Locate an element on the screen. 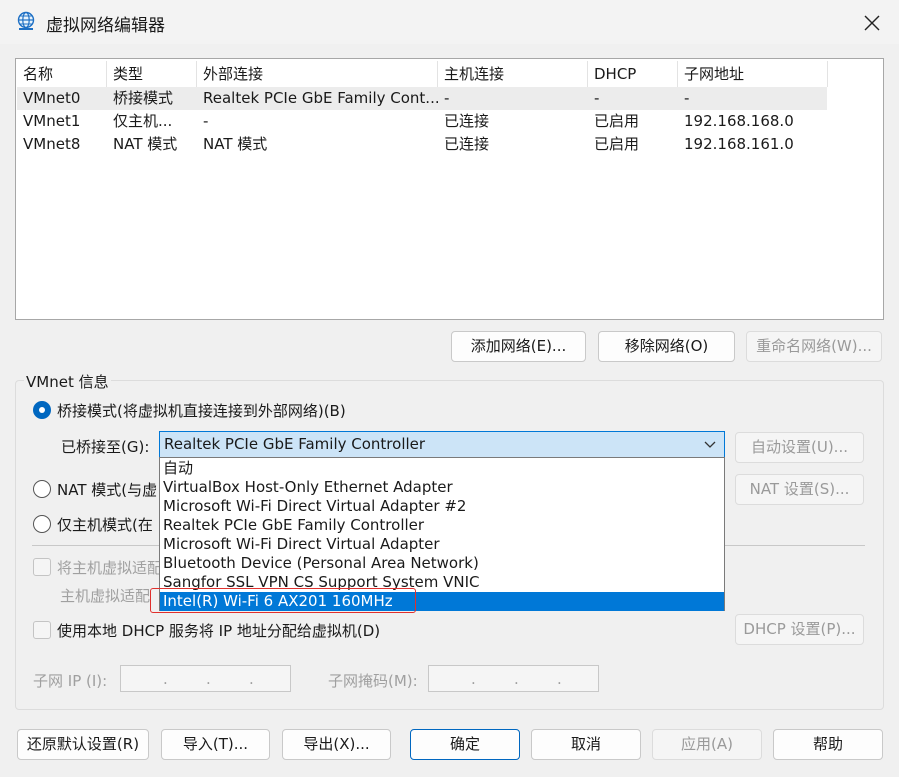  cell-dhcp: - is located at coordinates (597, 98).